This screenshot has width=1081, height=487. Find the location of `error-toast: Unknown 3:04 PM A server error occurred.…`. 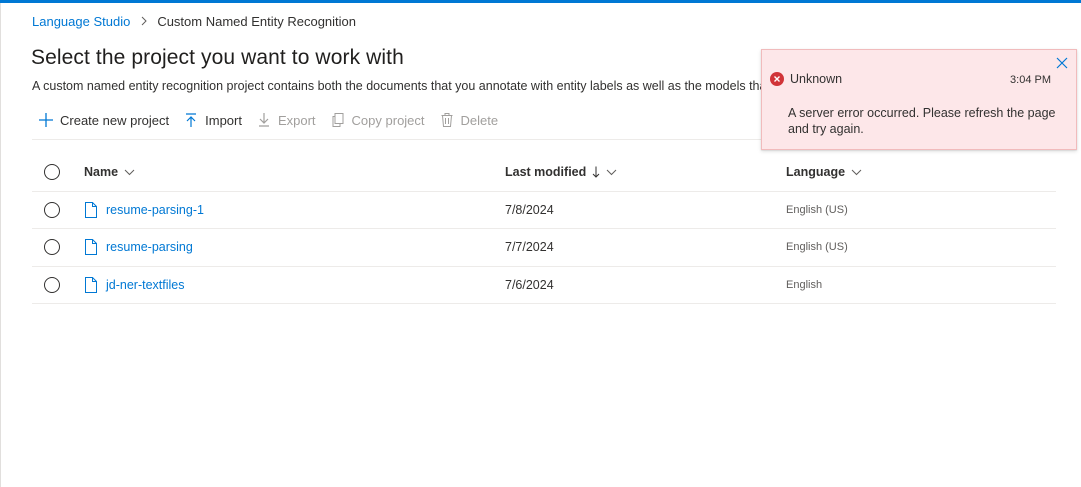

error-toast: Unknown 3:04 PM A server error occurred.… is located at coordinates (919, 99).